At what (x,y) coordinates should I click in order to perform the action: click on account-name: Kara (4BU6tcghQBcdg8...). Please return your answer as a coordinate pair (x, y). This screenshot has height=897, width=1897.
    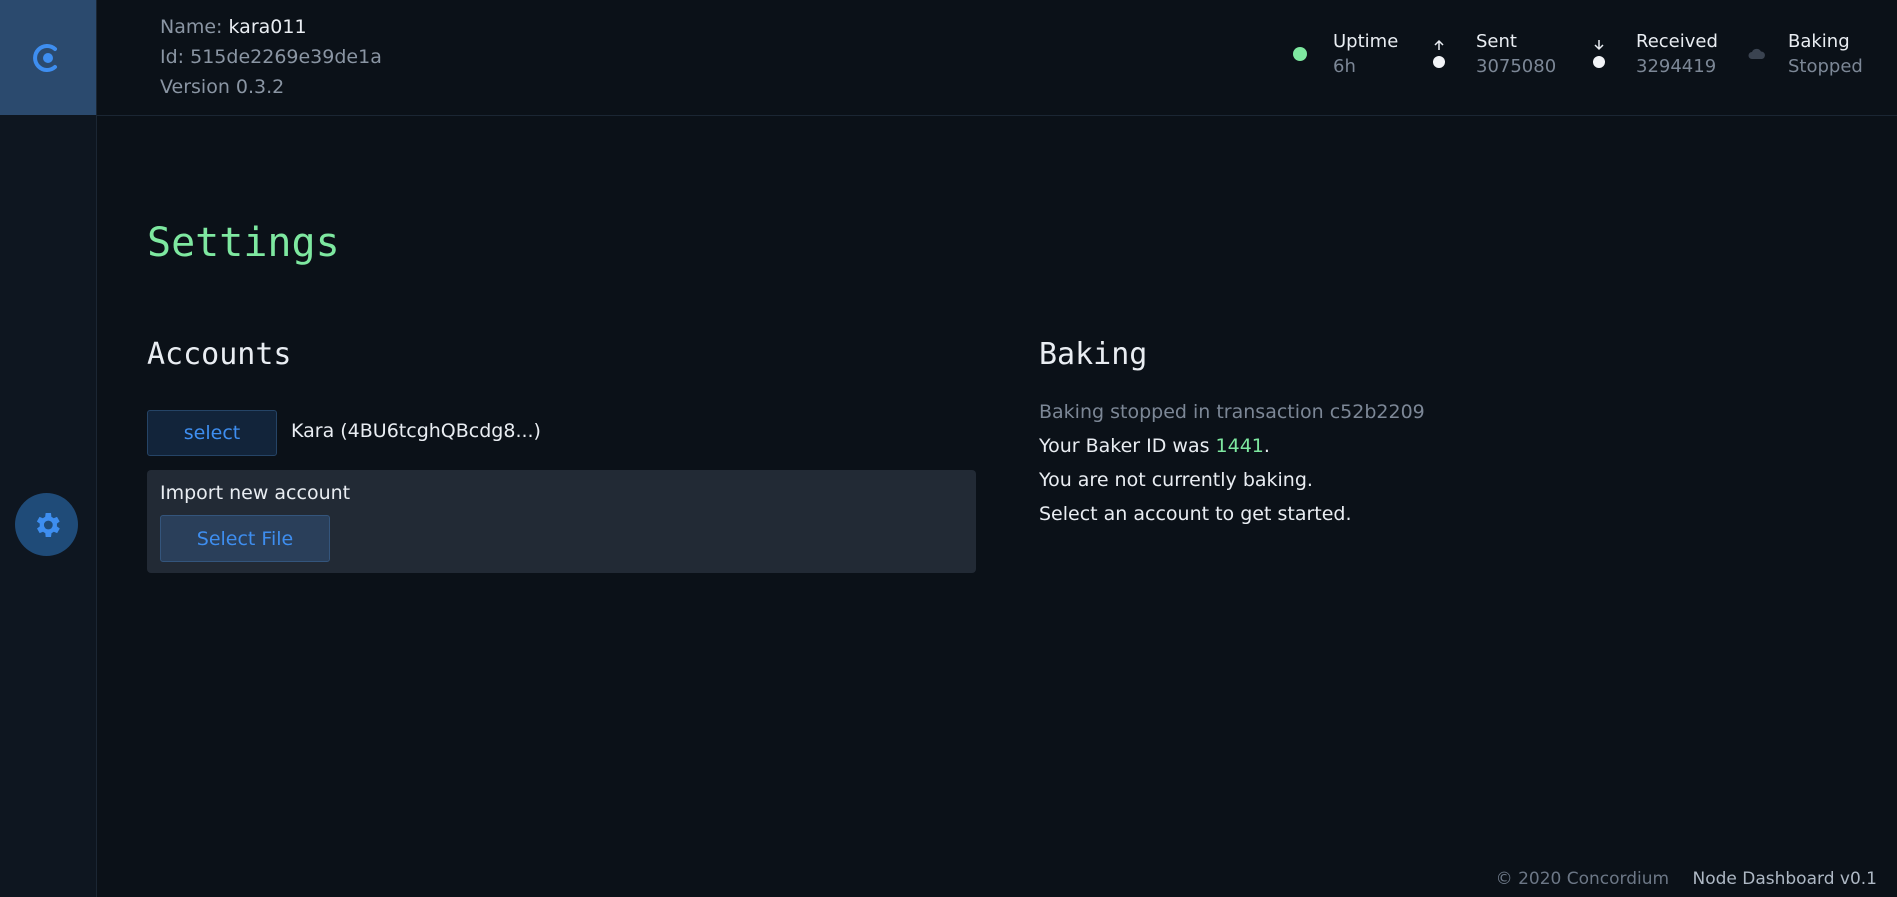
    Looking at the image, I should click on (416, 431).